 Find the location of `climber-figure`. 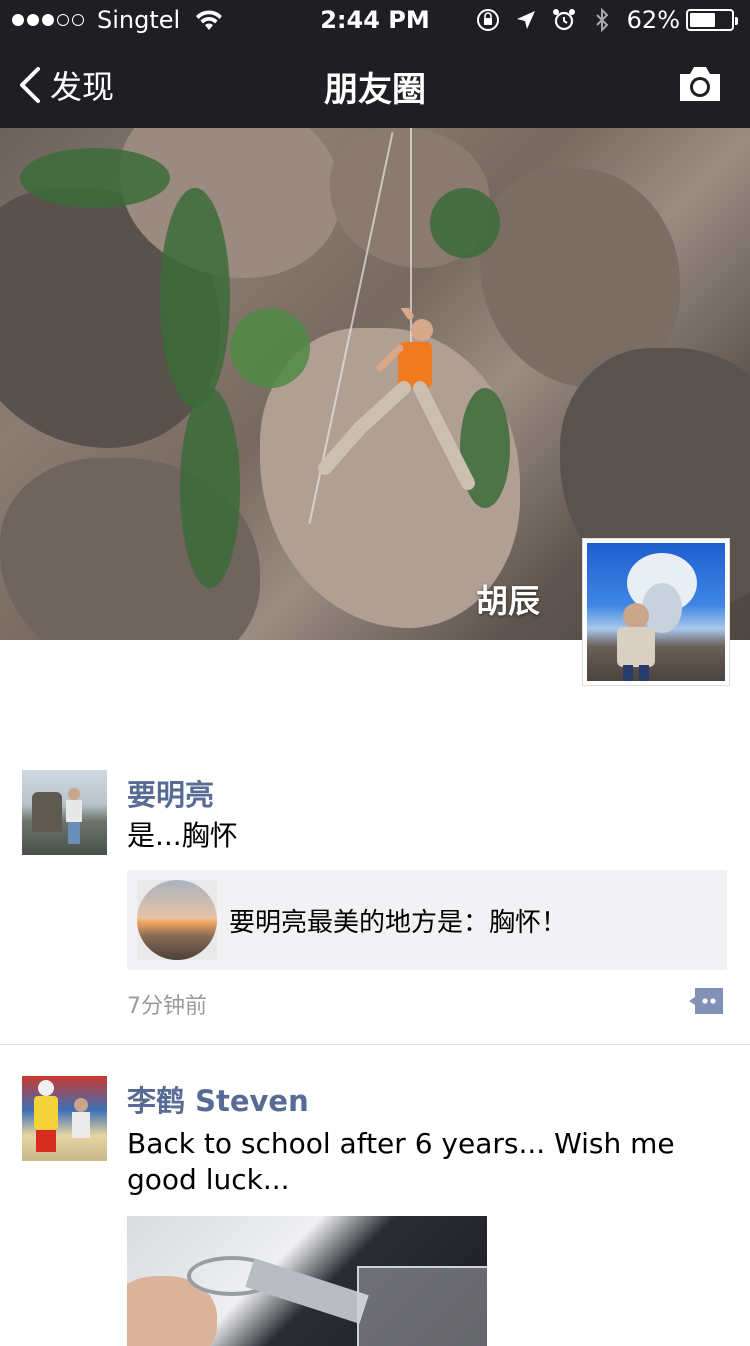

climber-figure is located at coordinates (396, 399).